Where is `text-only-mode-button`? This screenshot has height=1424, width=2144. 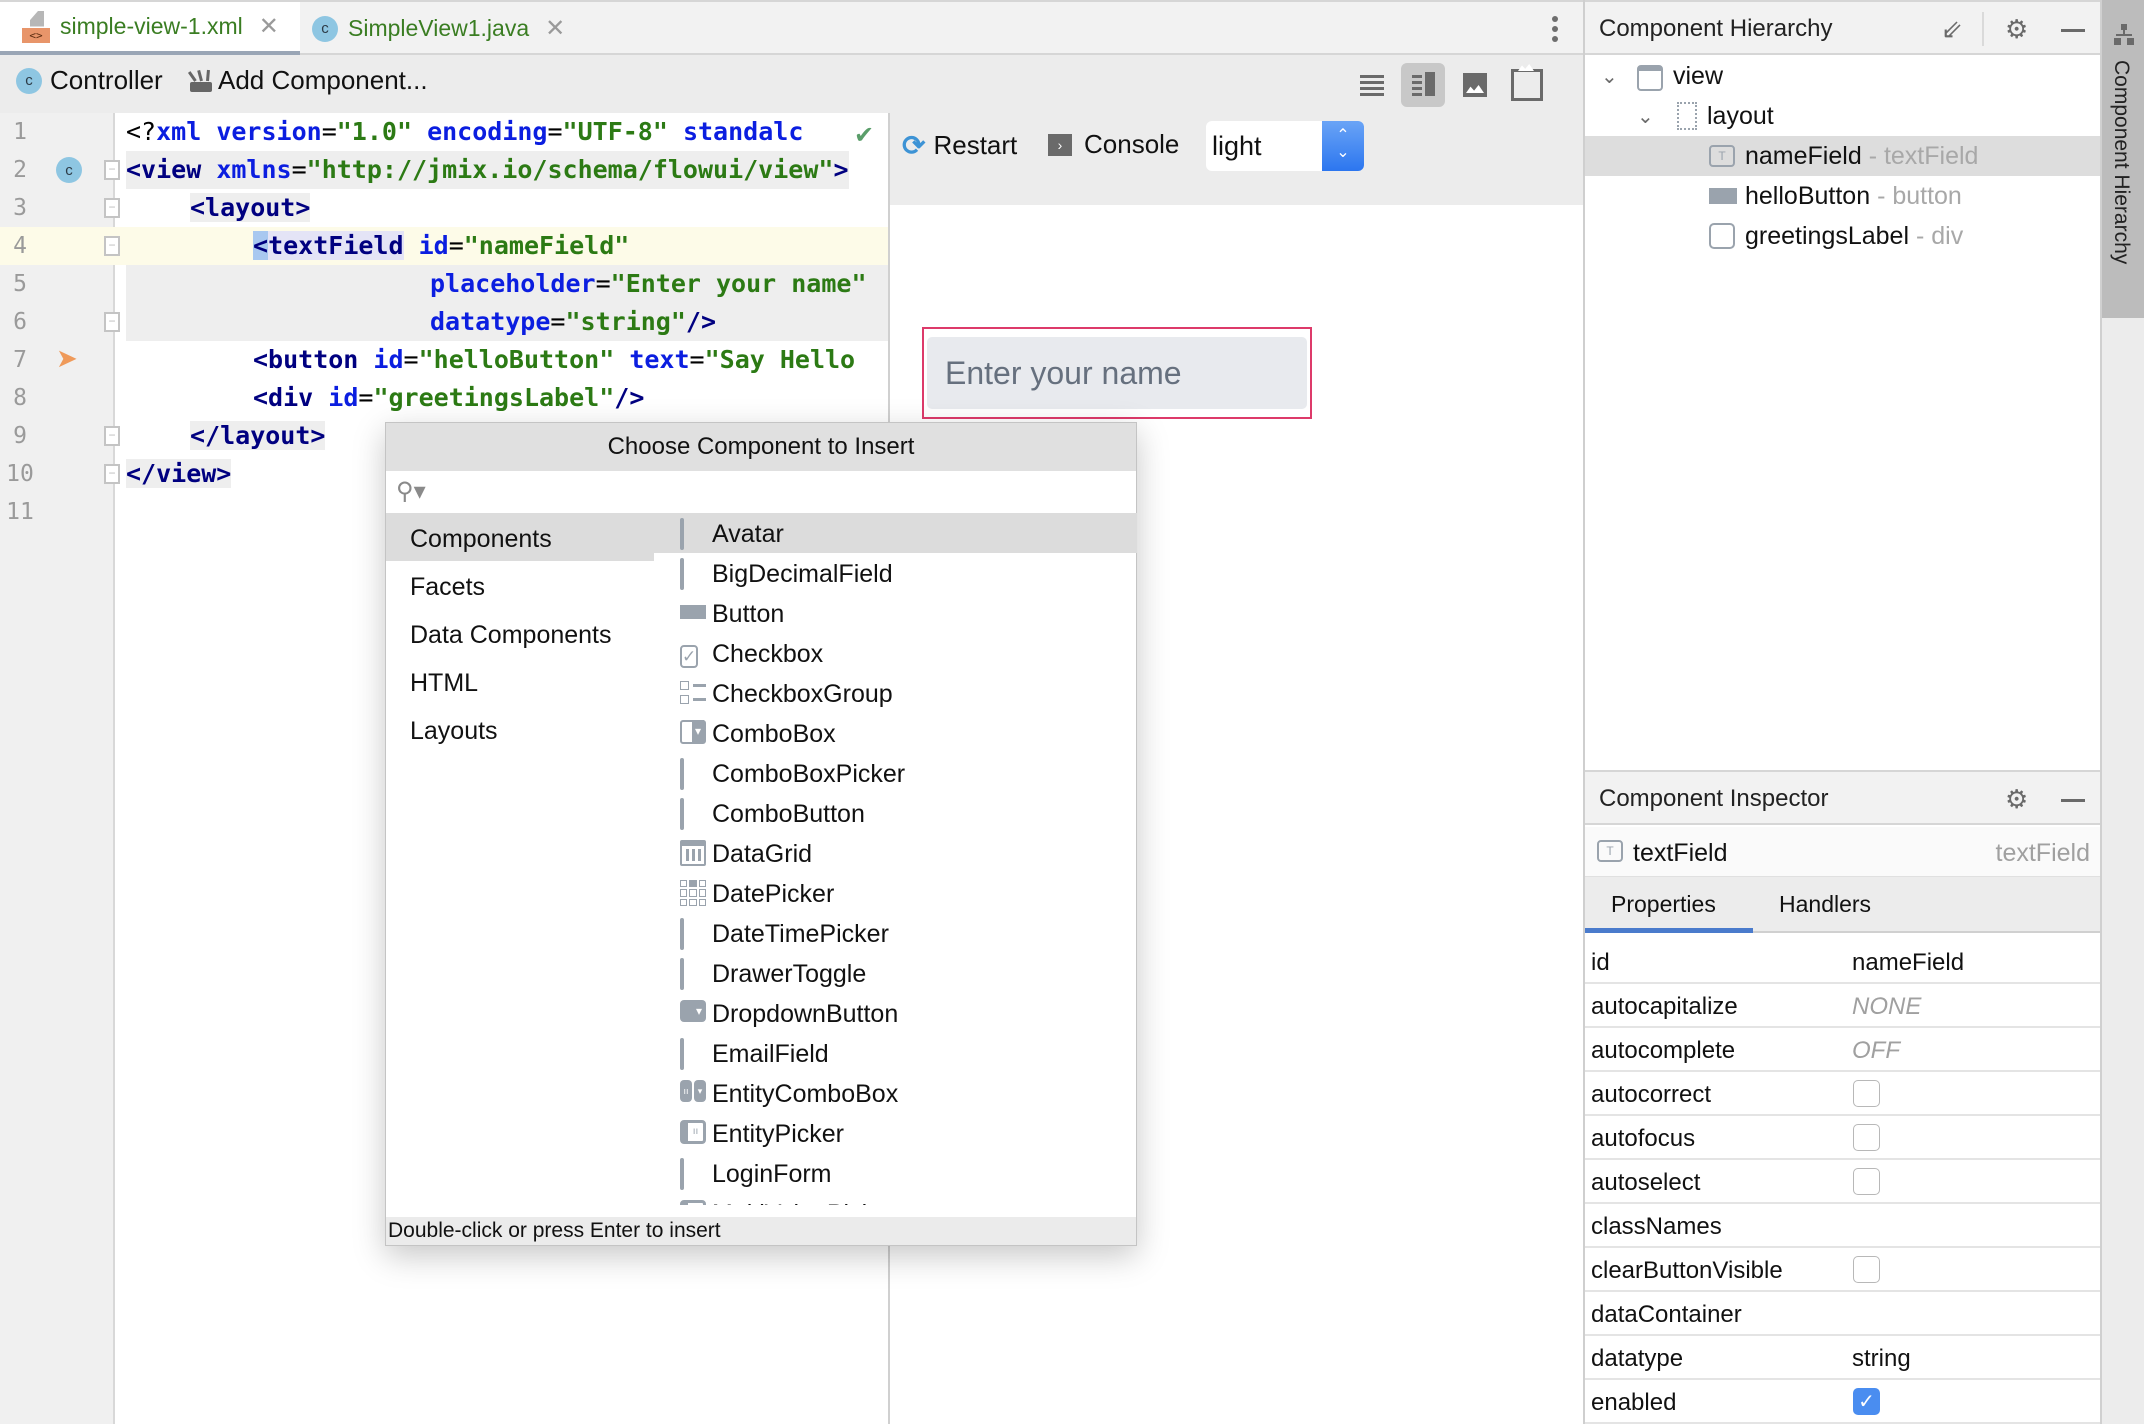
text-only-mode-button is located at coordinates (1372, 85).